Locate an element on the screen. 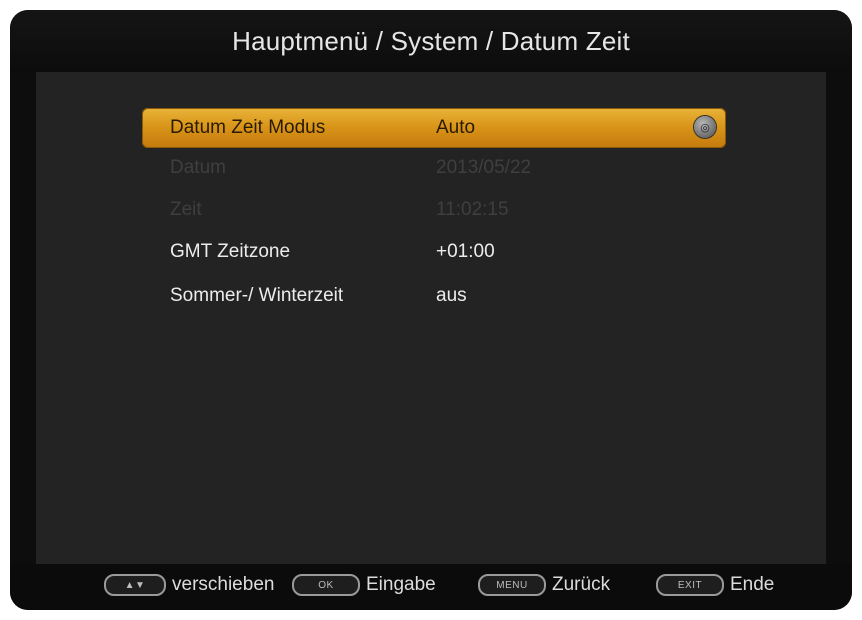 The height and width of the screenshot is (620, 862). hint-menu: MENU Zurück is located at coordinates (544, 585).